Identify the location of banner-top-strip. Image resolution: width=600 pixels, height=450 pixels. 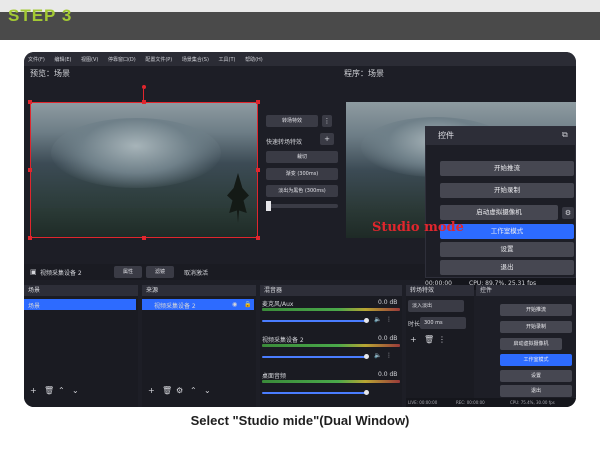
(300, 6).